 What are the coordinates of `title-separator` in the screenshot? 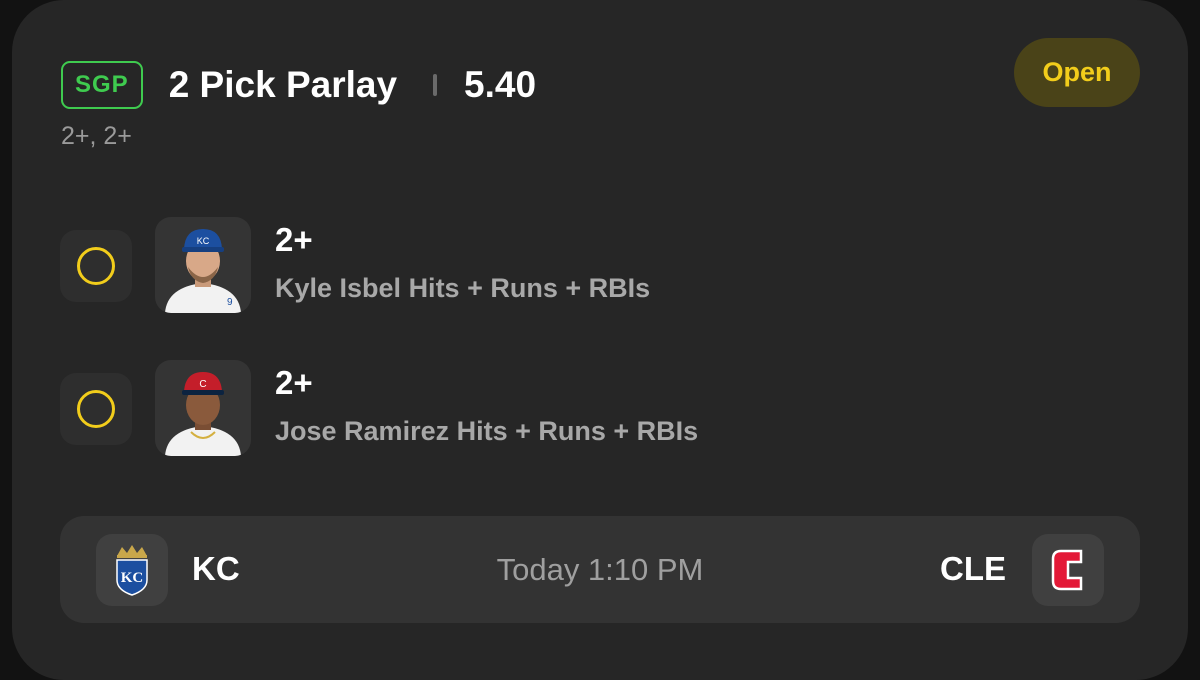 It's located at (435, 85).